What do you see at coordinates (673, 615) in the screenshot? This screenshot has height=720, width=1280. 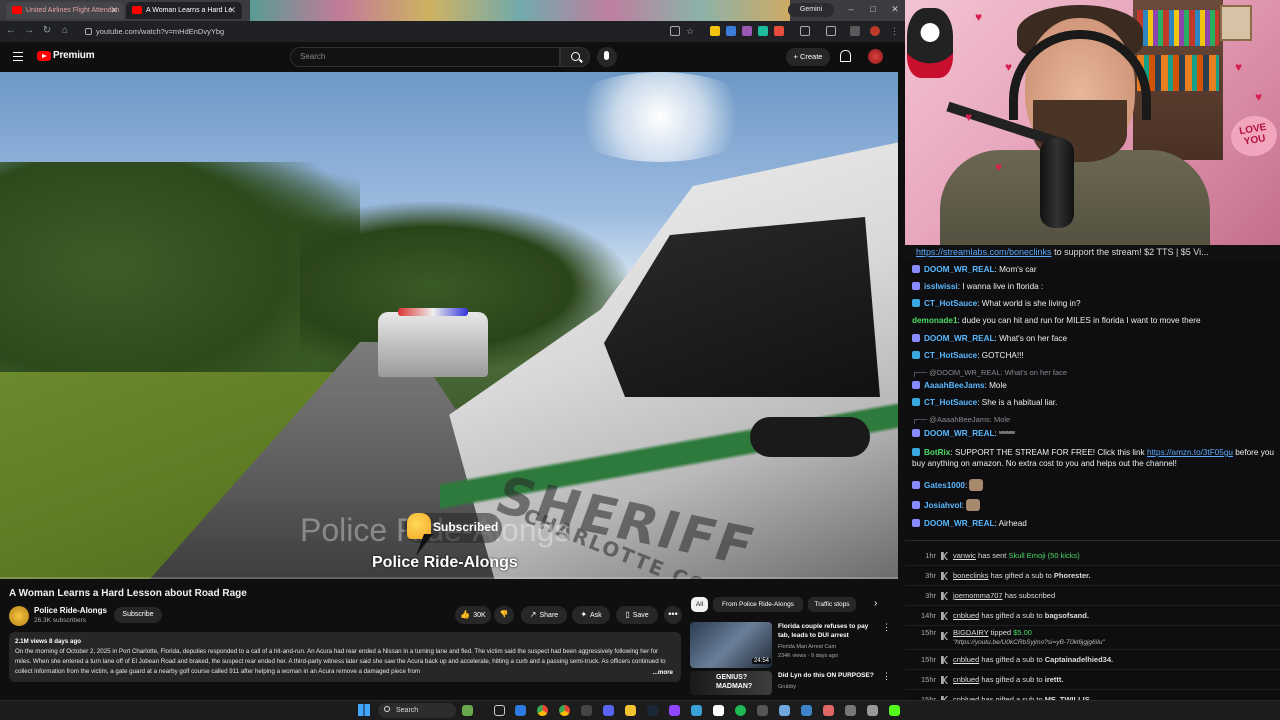 I see `more-actions-button: •••` at bounding box center [673, 615].